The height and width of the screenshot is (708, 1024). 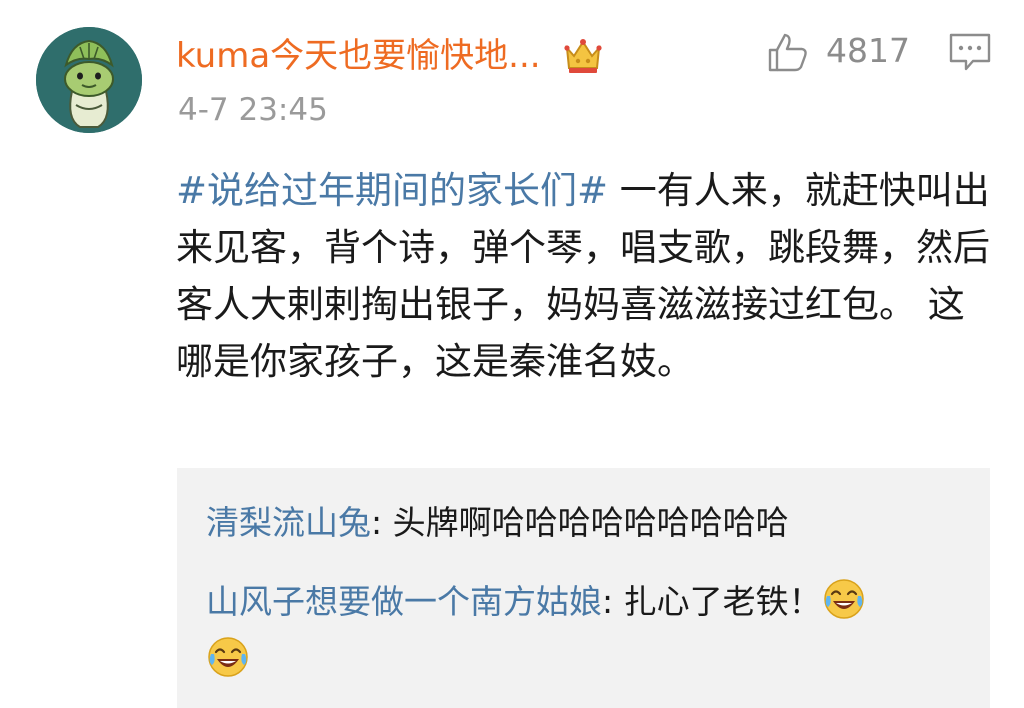 I want to click on hashtag-link: #说给过年期间的家长们#, so click(x=392, y=190).